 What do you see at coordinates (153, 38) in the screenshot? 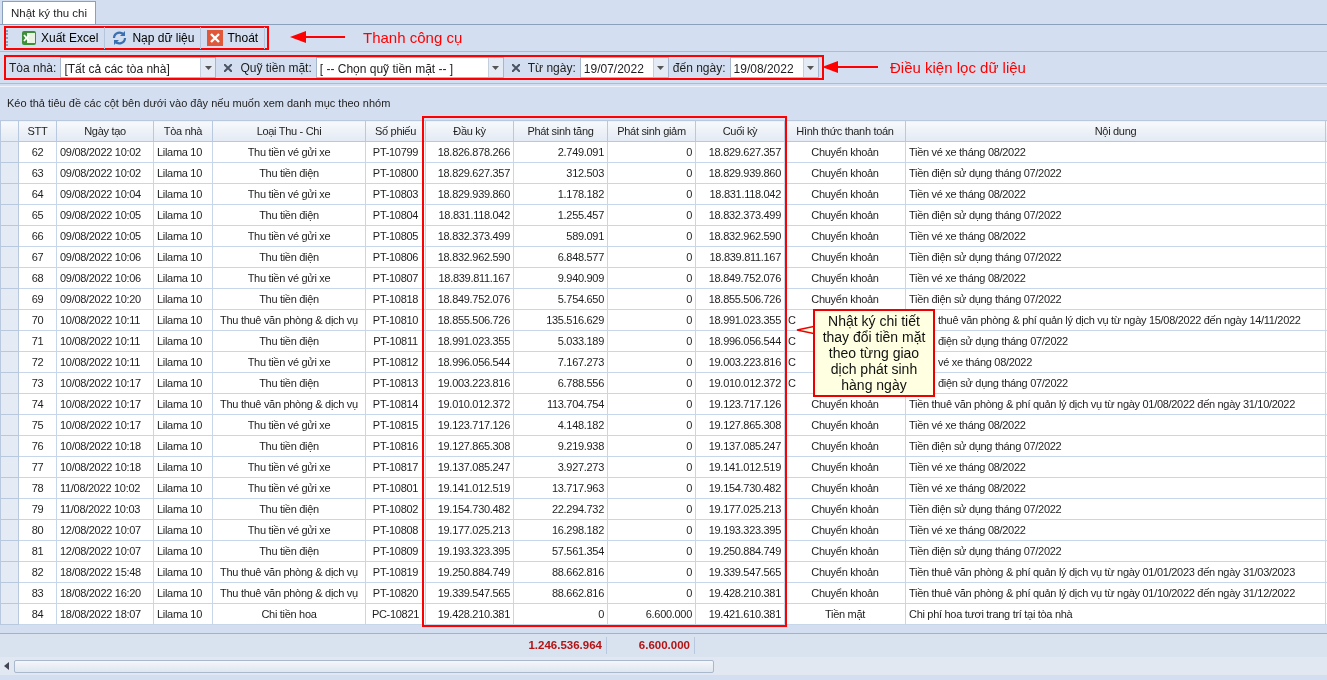
I see `toolbar-button: Nạp dữ liệu` at bounding box center [153, 38].